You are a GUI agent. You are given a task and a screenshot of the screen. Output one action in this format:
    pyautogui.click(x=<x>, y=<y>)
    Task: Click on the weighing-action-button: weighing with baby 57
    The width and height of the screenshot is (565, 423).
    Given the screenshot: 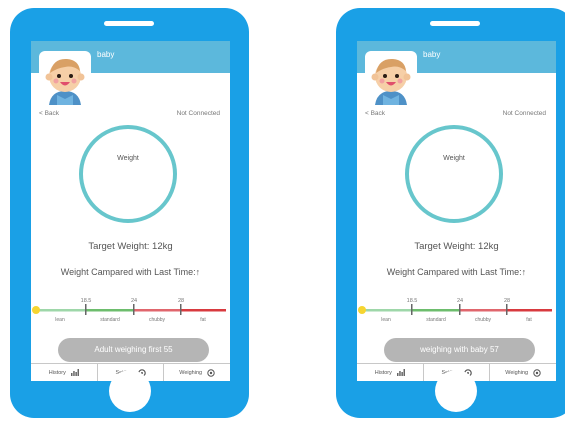 What is the action you would take?
    pyautogui.click(x=459, y=350)
    